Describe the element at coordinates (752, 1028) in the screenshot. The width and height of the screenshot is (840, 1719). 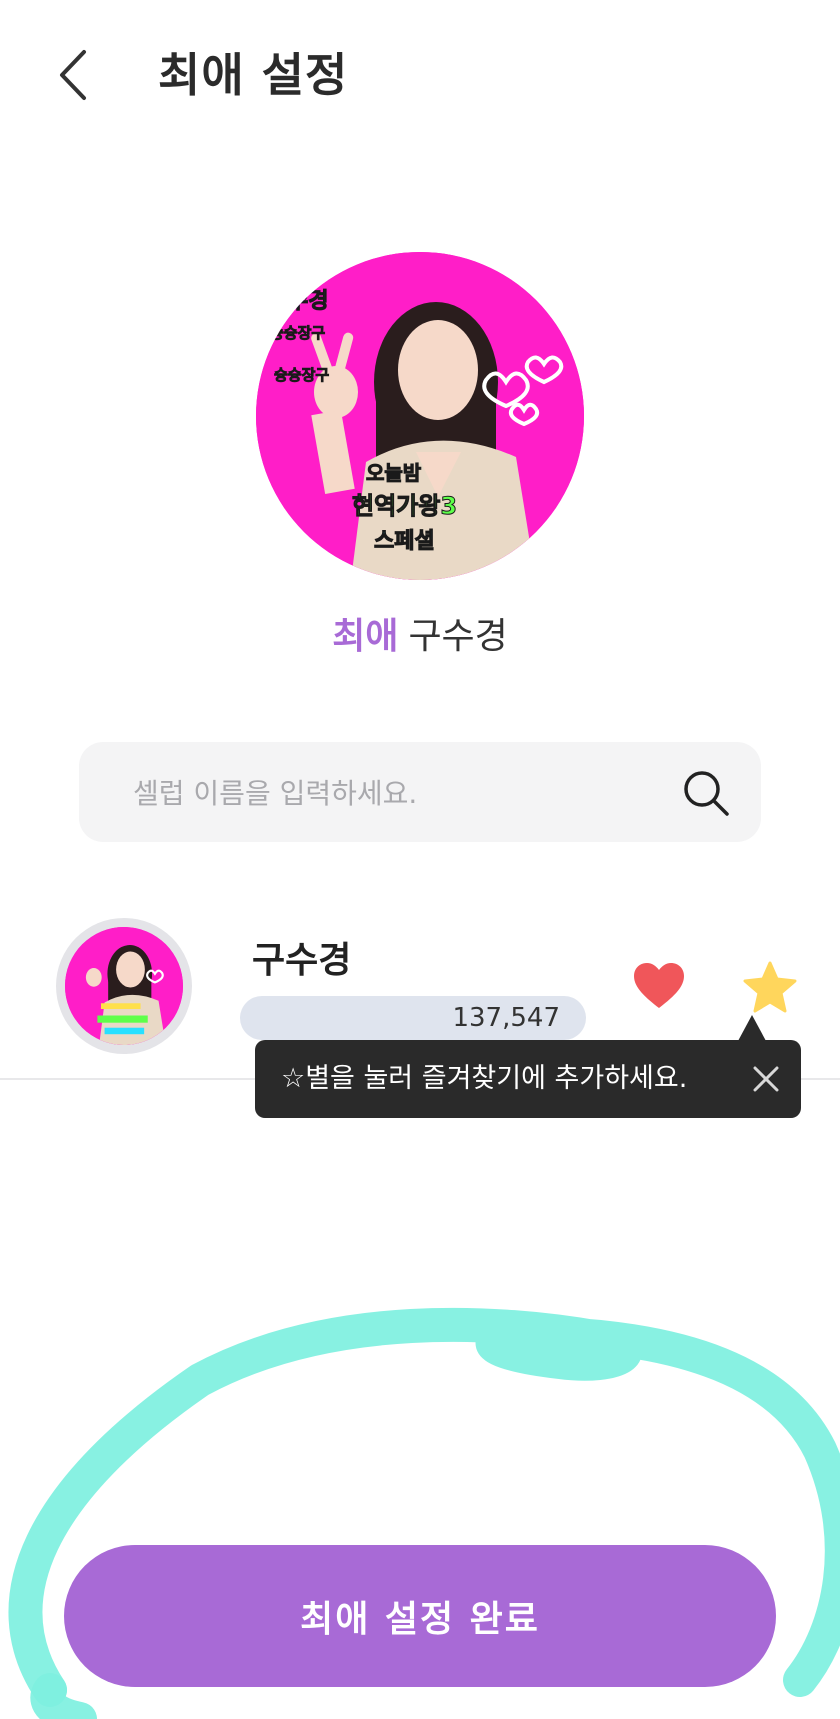
I see `tooltip-arrow` at that location.